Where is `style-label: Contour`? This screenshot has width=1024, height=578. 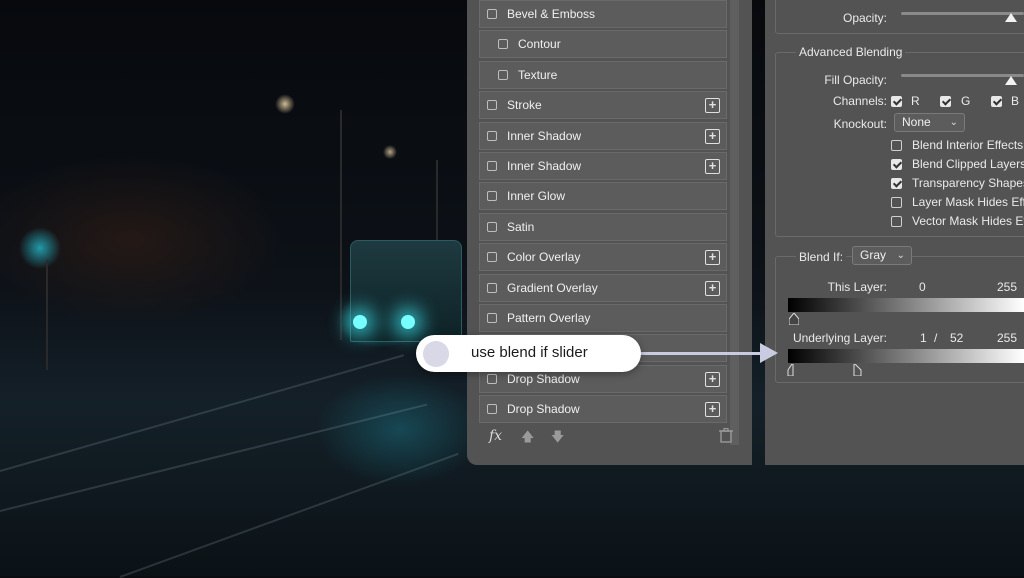
style-label: Contour is located at coordinates (539, 44).